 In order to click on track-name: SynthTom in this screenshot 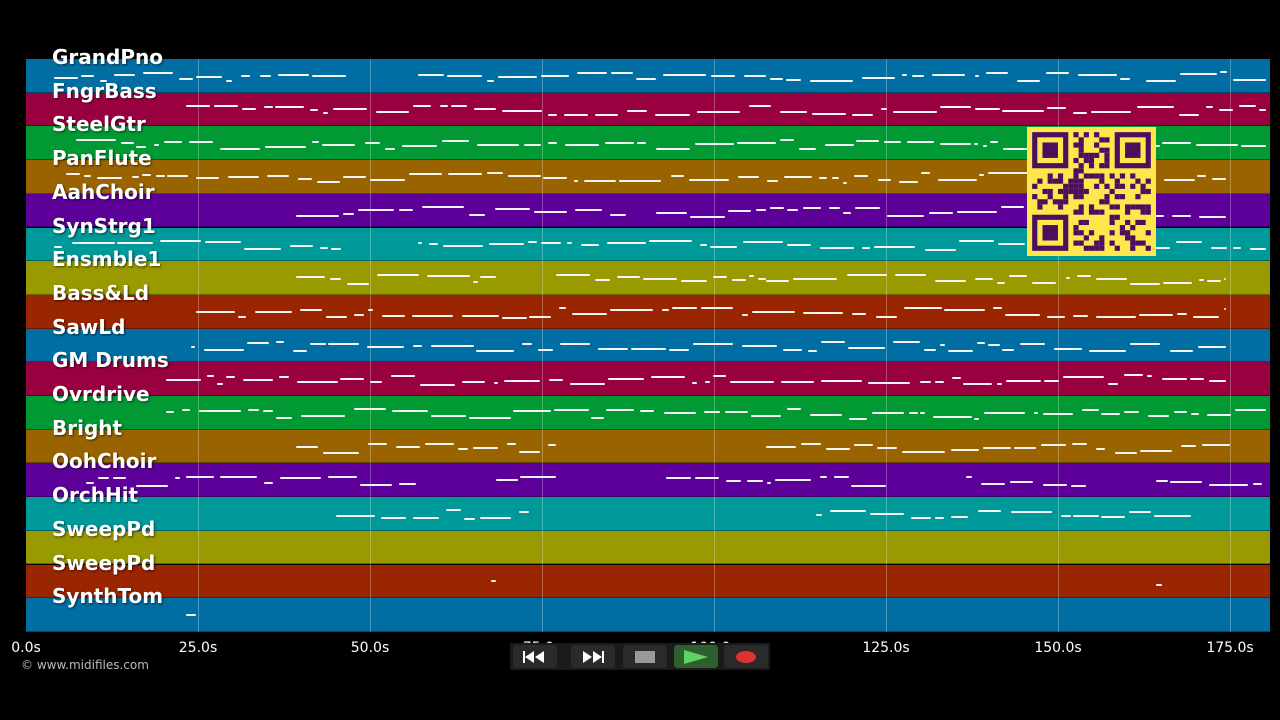, I will do `click(108, 596)`.